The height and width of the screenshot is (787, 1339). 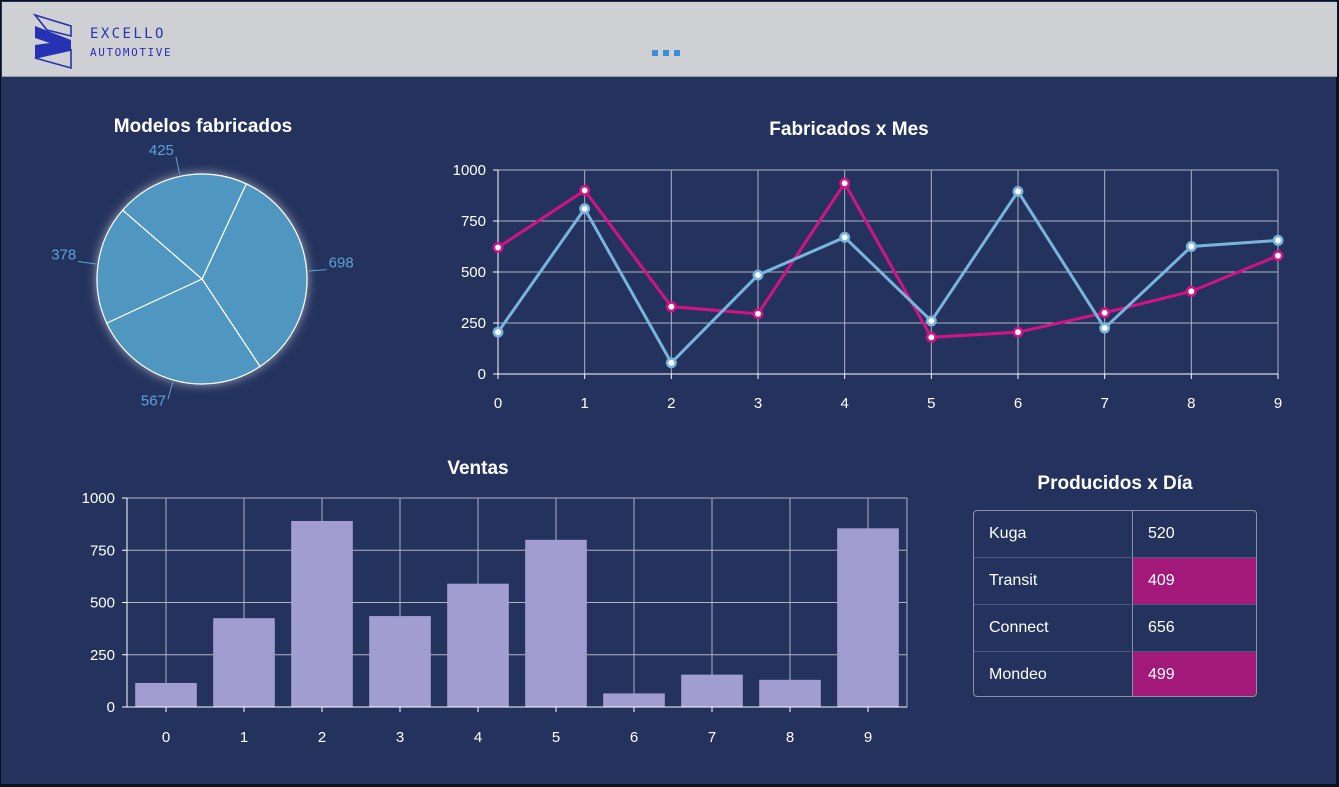 What do you see at coordinates (203, 126) in the screenshot?
I see `pie-chart-title: Modelos fabricados` at bounding box center [203, 126].